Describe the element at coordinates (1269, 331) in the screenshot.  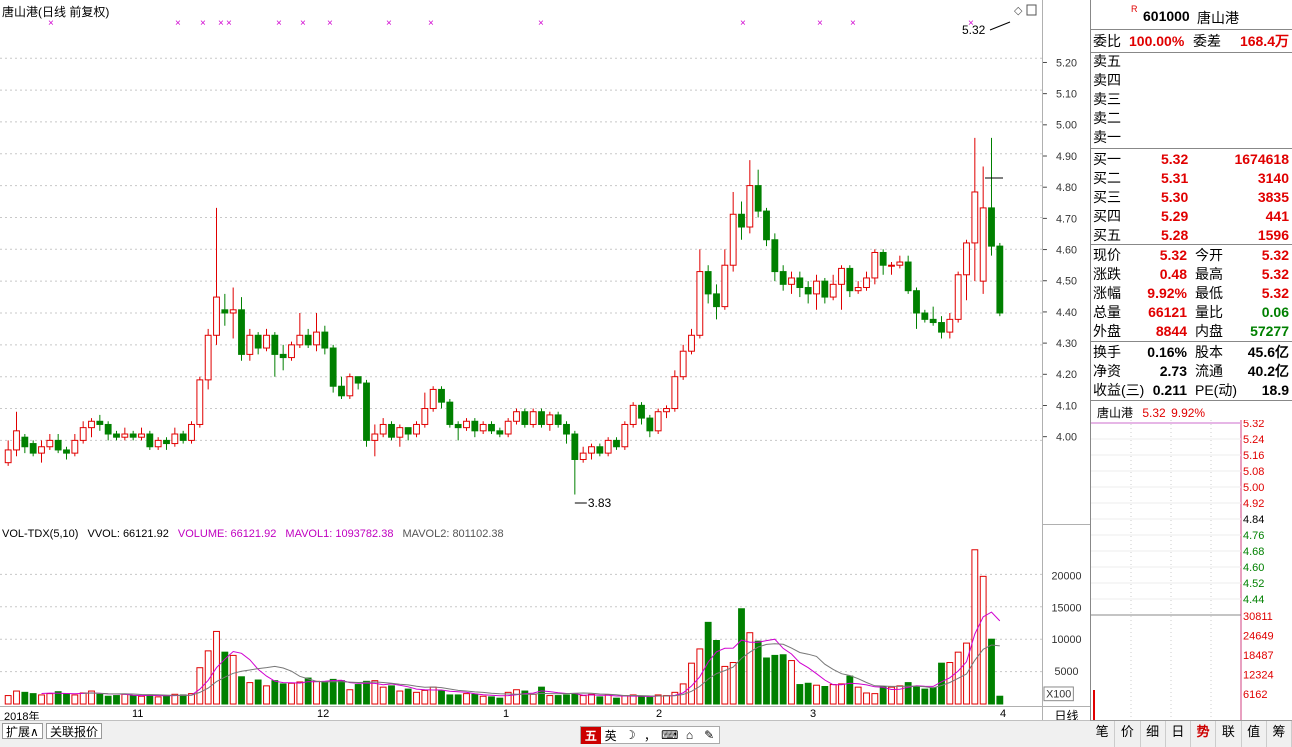
I see `stat-value: 57277` at that location.